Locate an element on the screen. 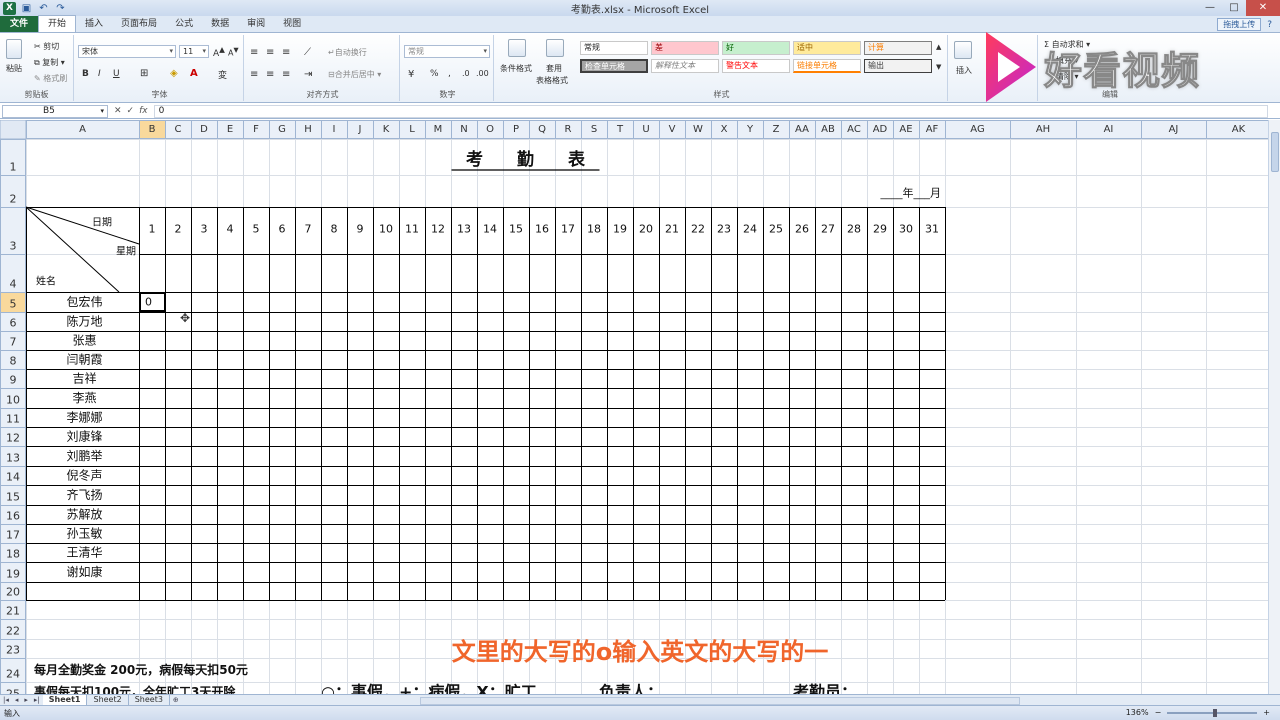  tab-review: 审阅 is located at coordinates (256, 24).